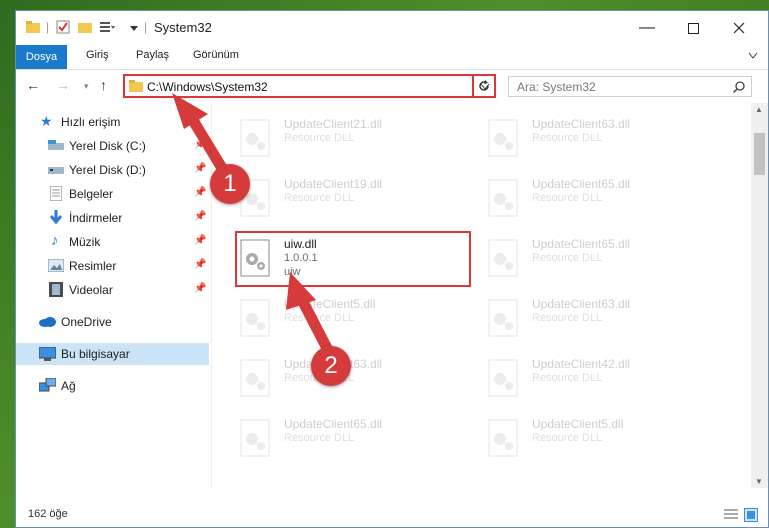 This screenshot has width=769, height=528. I want to click on step-badge-2: 2, so click(331, 366).